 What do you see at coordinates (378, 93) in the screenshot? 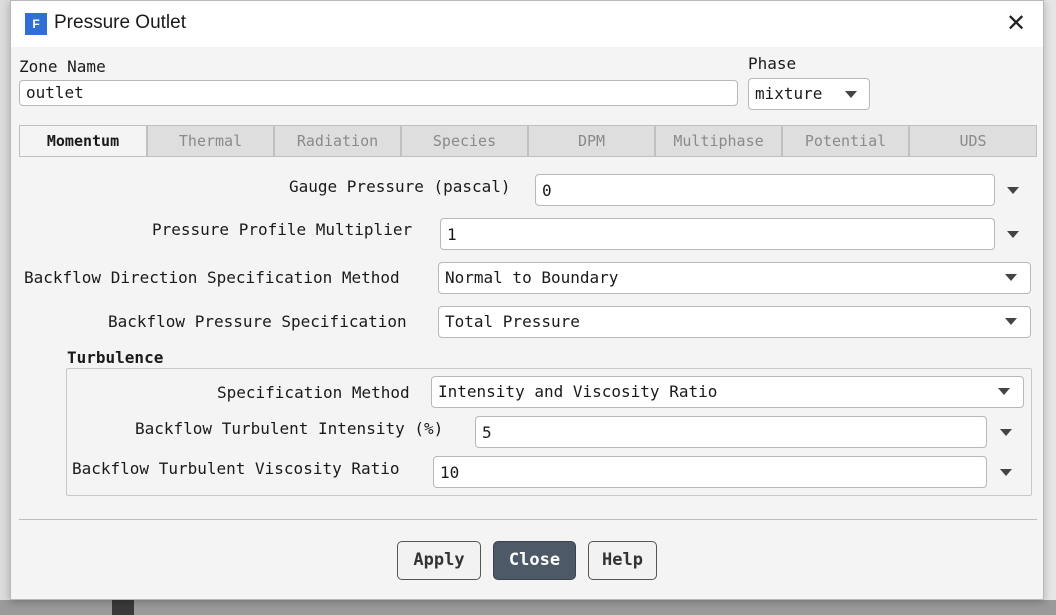
I see `zone-name-input: outlet` at bounding box center [378, 93].